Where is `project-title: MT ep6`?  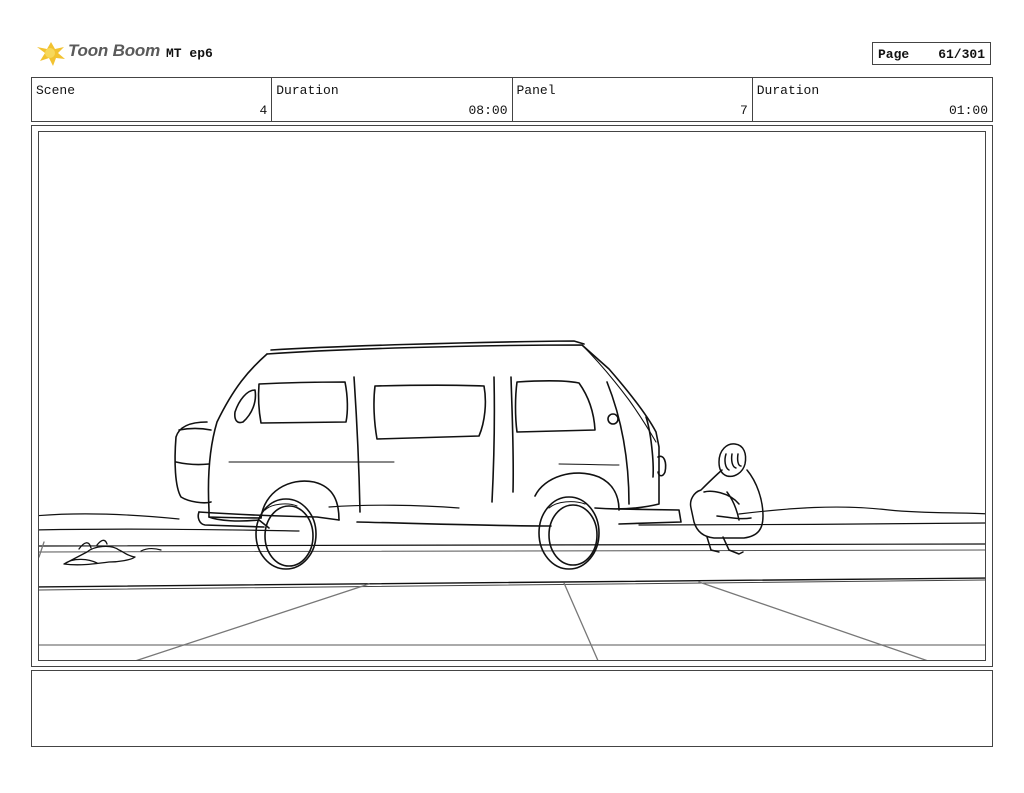
project-title: MT ep6 is located at coordinates (189, 53).